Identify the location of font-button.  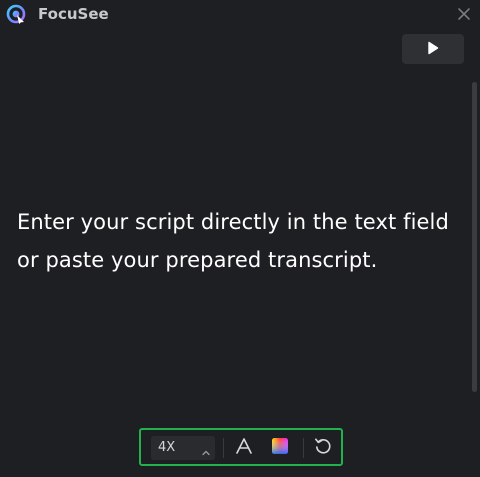
(244, 448).